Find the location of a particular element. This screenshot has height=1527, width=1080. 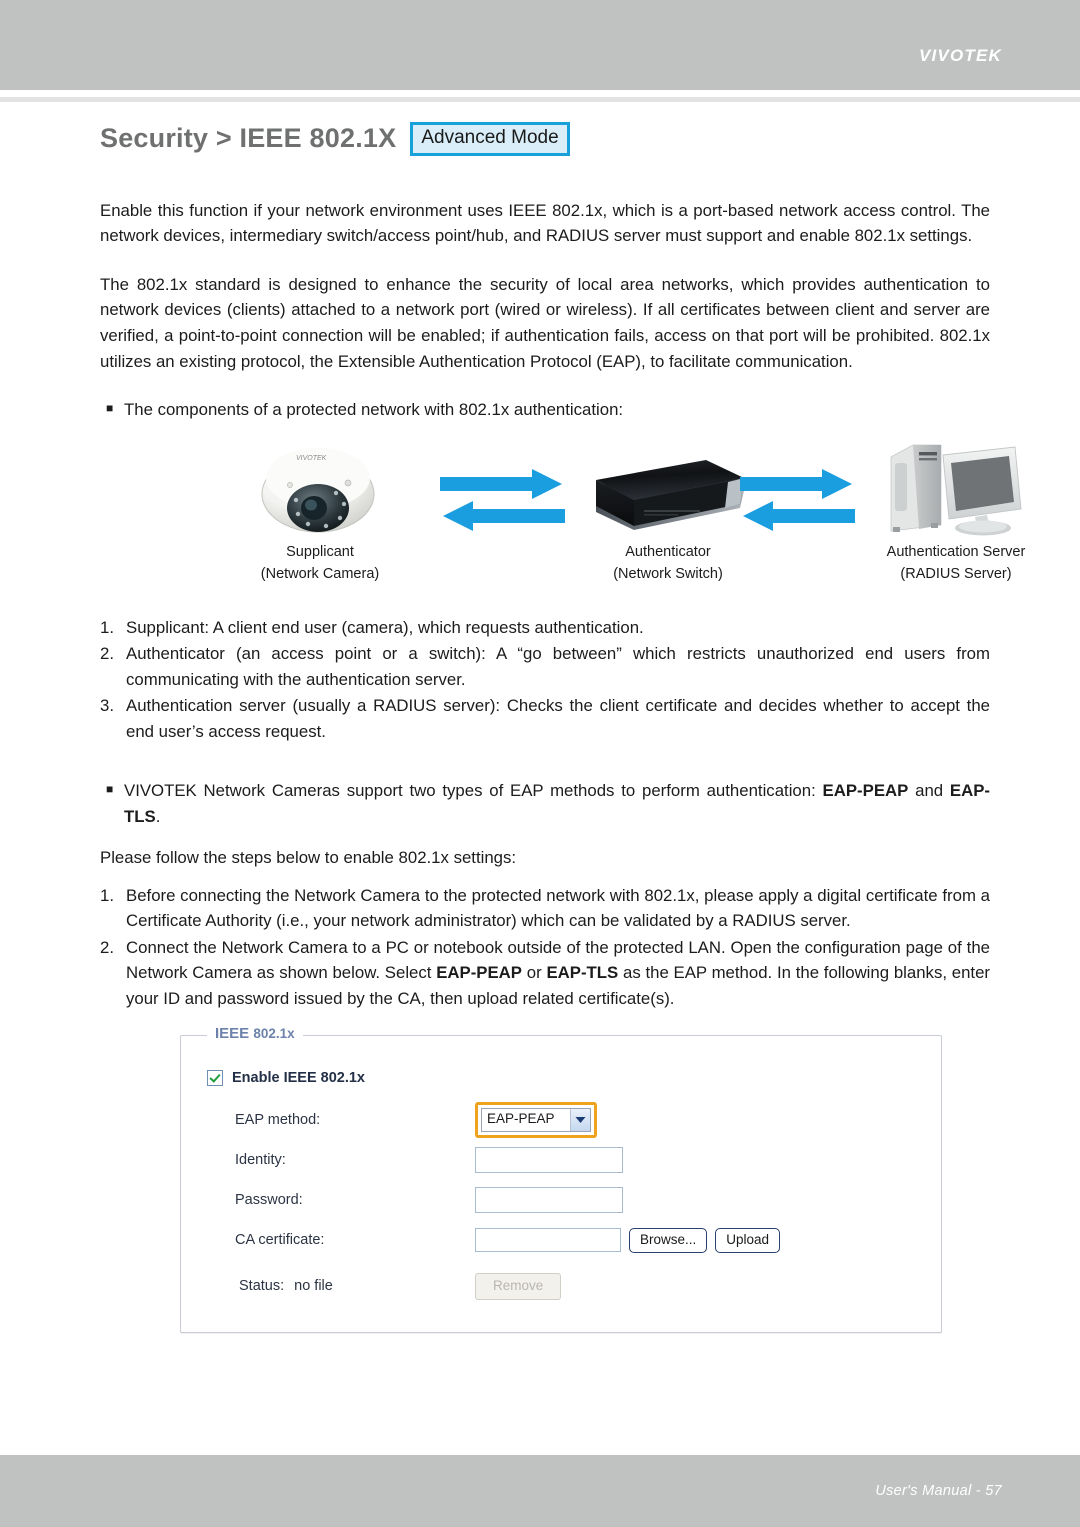

vivotek-logo: VIVOTEK is located at coordinates (960, 55).